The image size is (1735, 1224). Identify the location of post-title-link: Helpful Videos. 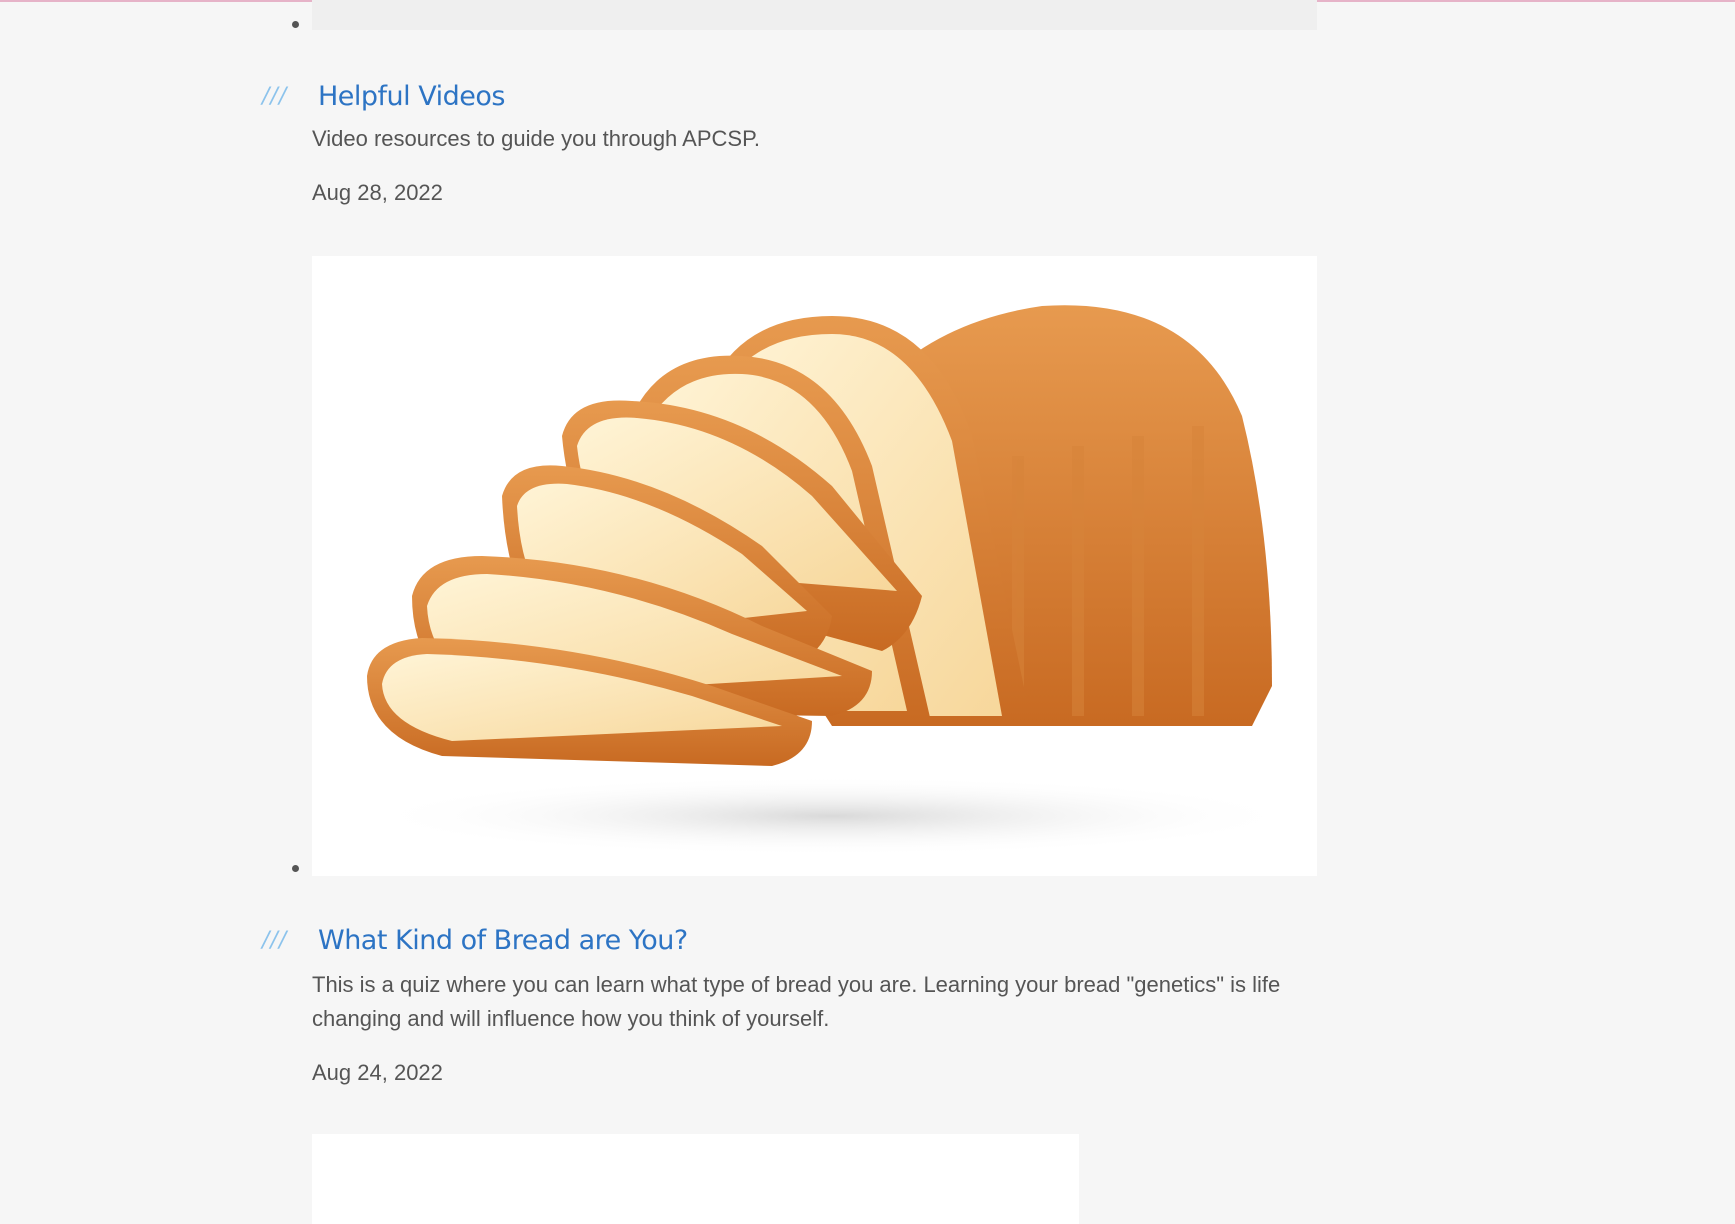
(411, 96).